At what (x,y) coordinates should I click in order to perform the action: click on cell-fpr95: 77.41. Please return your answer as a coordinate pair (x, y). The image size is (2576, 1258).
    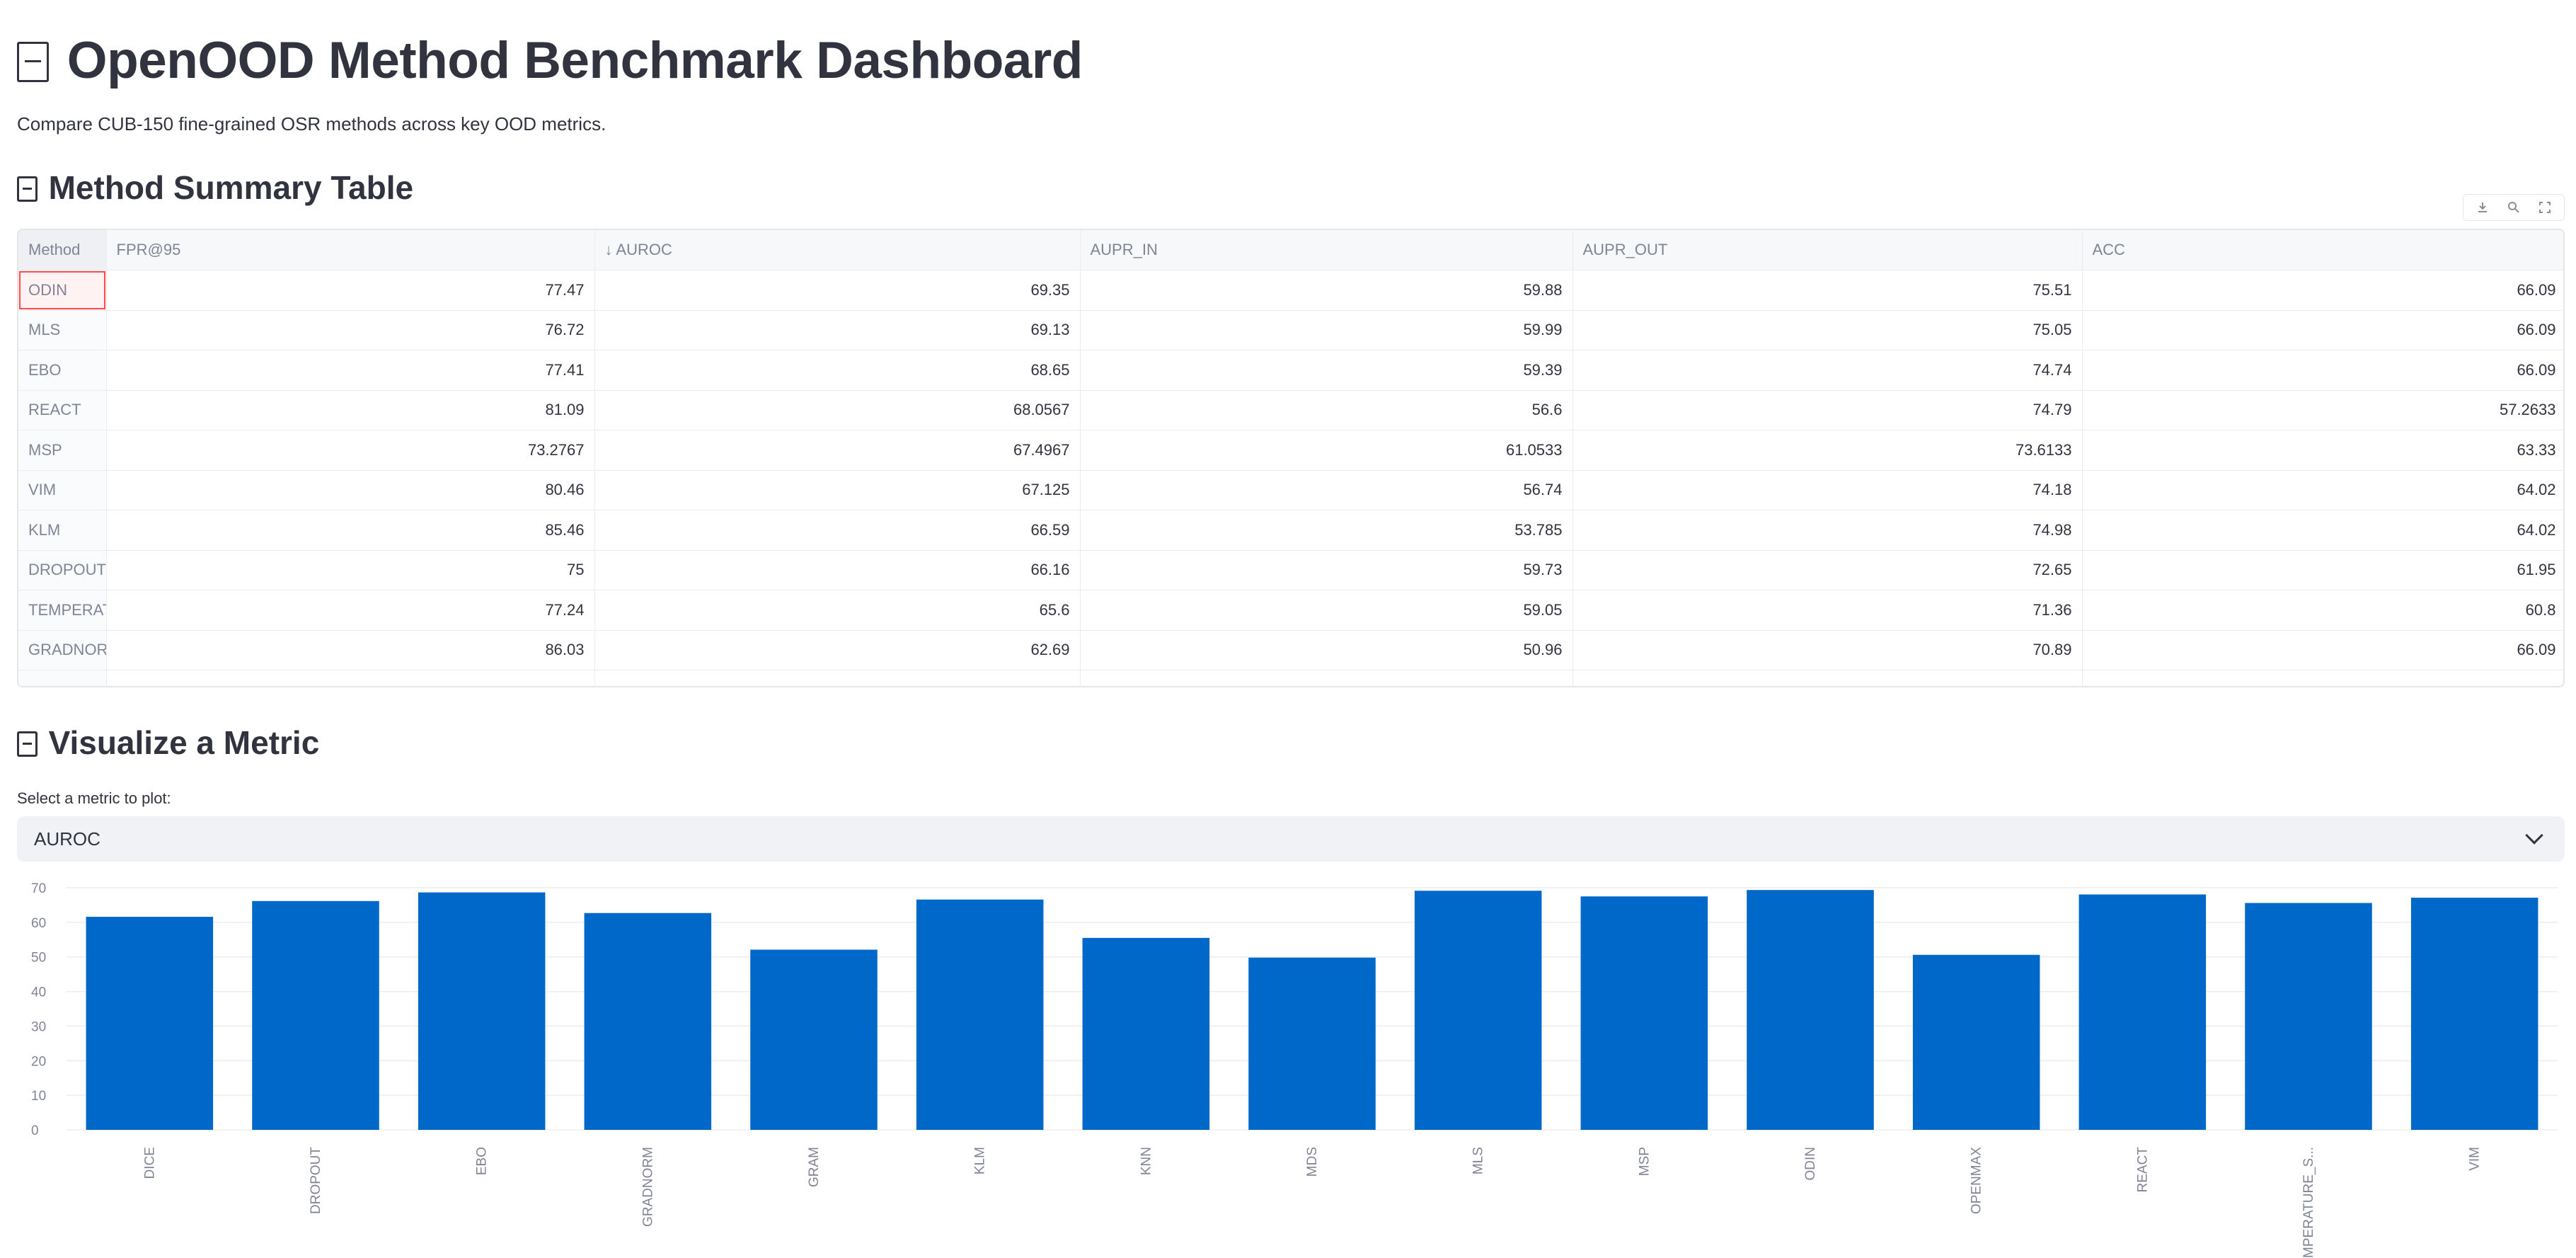
    Looking at the image, I should click on (351, 370).